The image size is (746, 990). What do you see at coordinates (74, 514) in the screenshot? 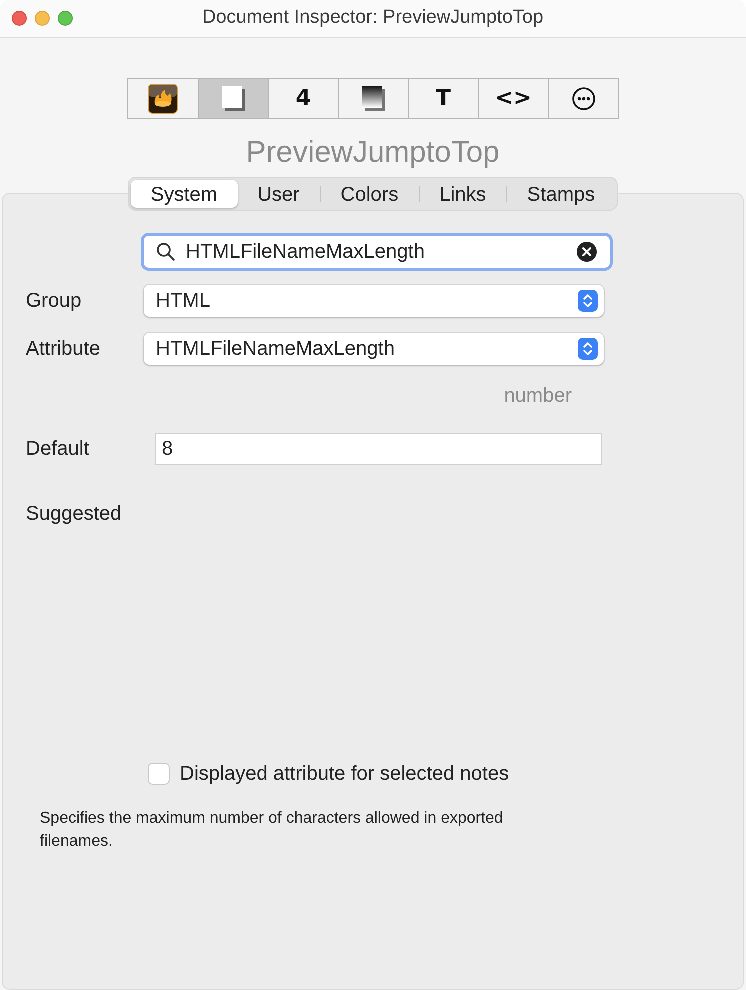
I see `suggested-label: Suggested` at bounding box center [74, 514].